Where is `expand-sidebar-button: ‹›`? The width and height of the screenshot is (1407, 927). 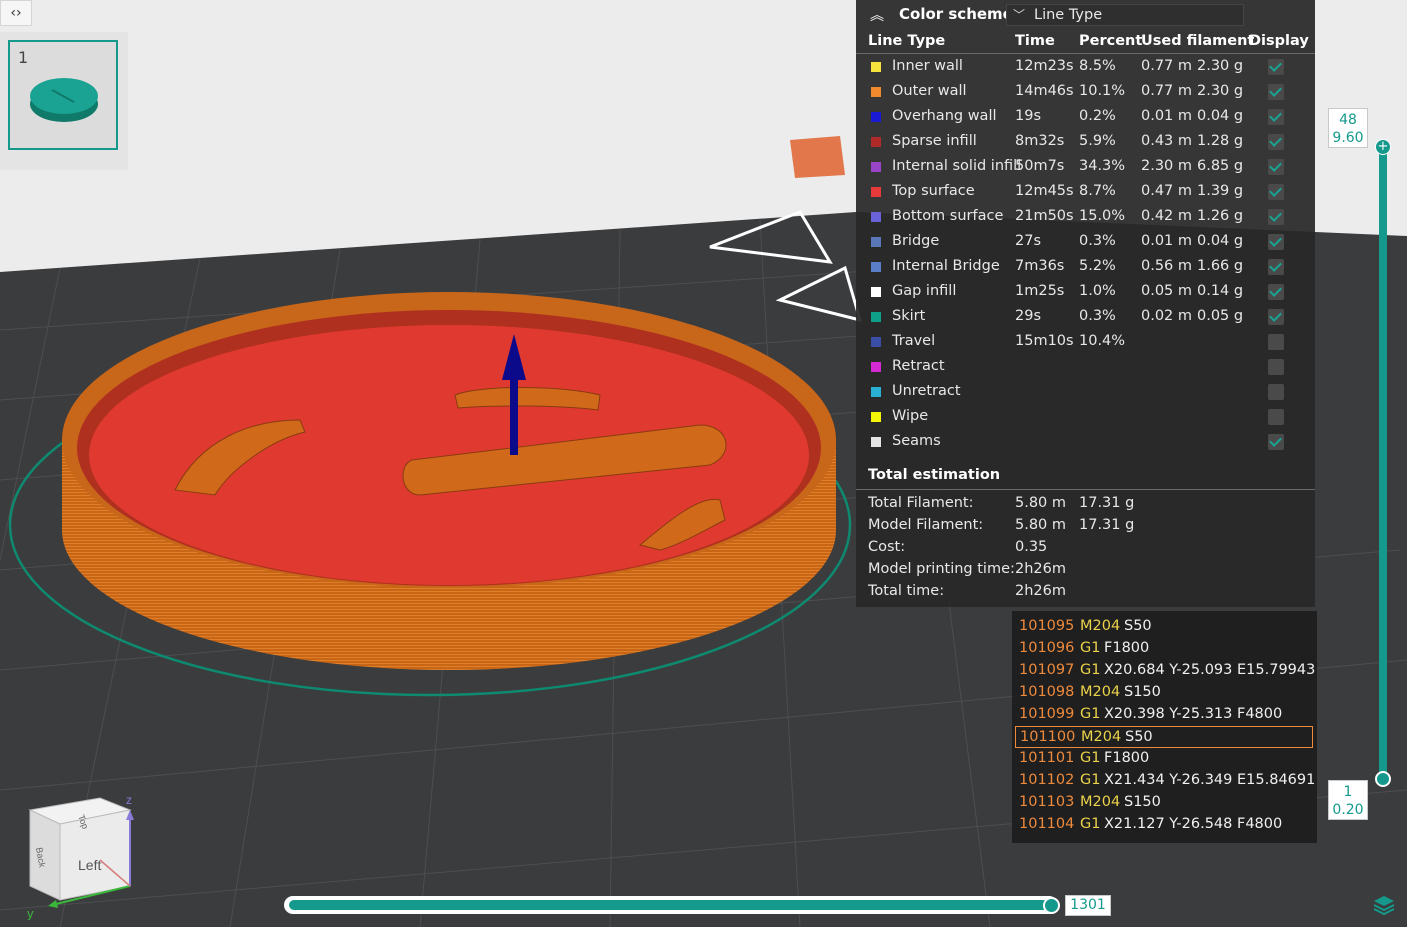 expand-sidebar-button: ‹› is located at coordinates (16, 13).